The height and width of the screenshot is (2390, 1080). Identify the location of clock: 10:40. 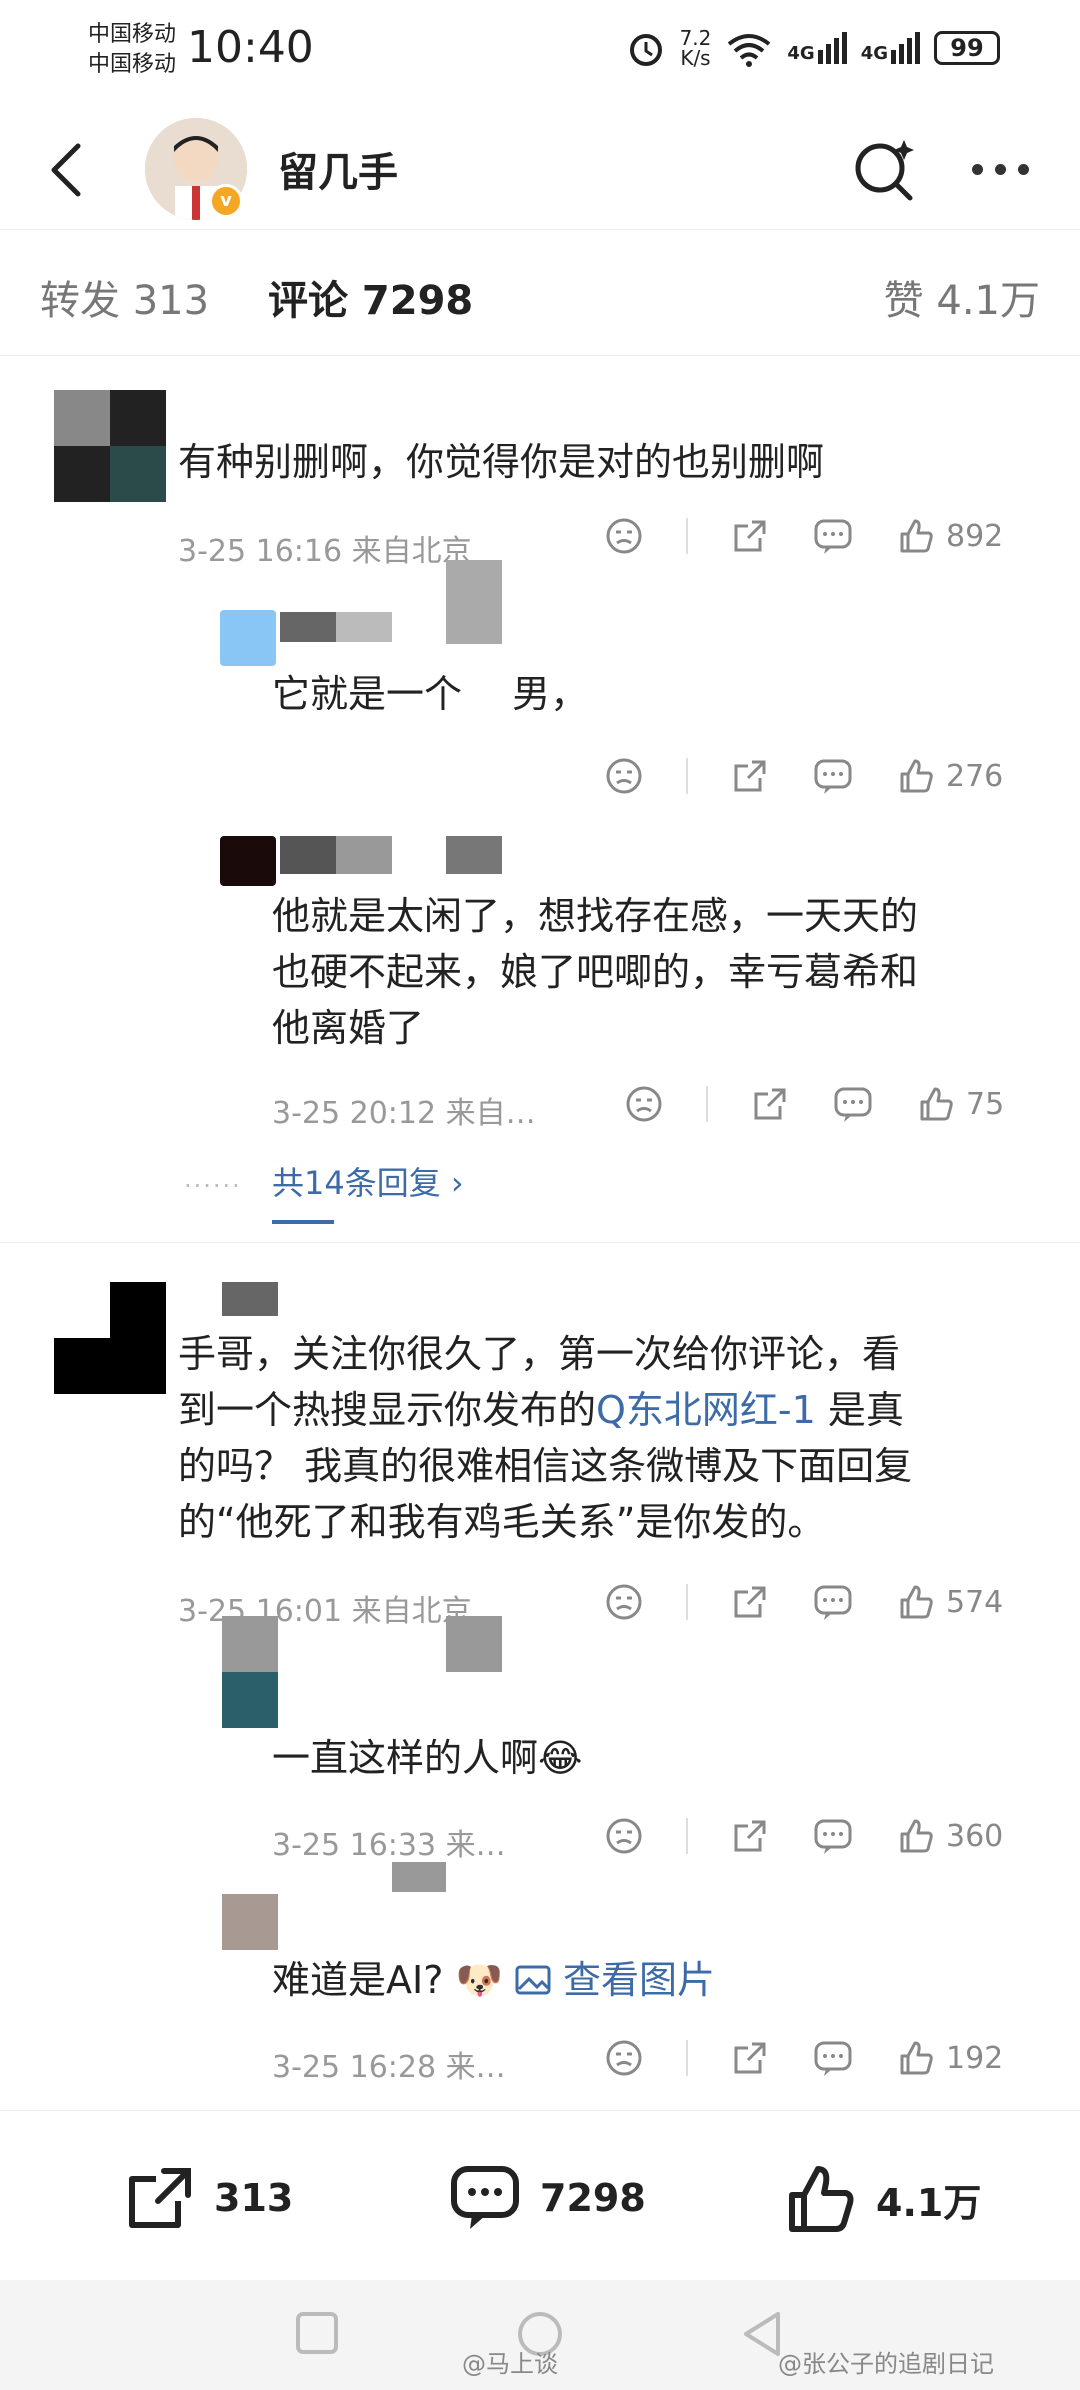
(250, 47).